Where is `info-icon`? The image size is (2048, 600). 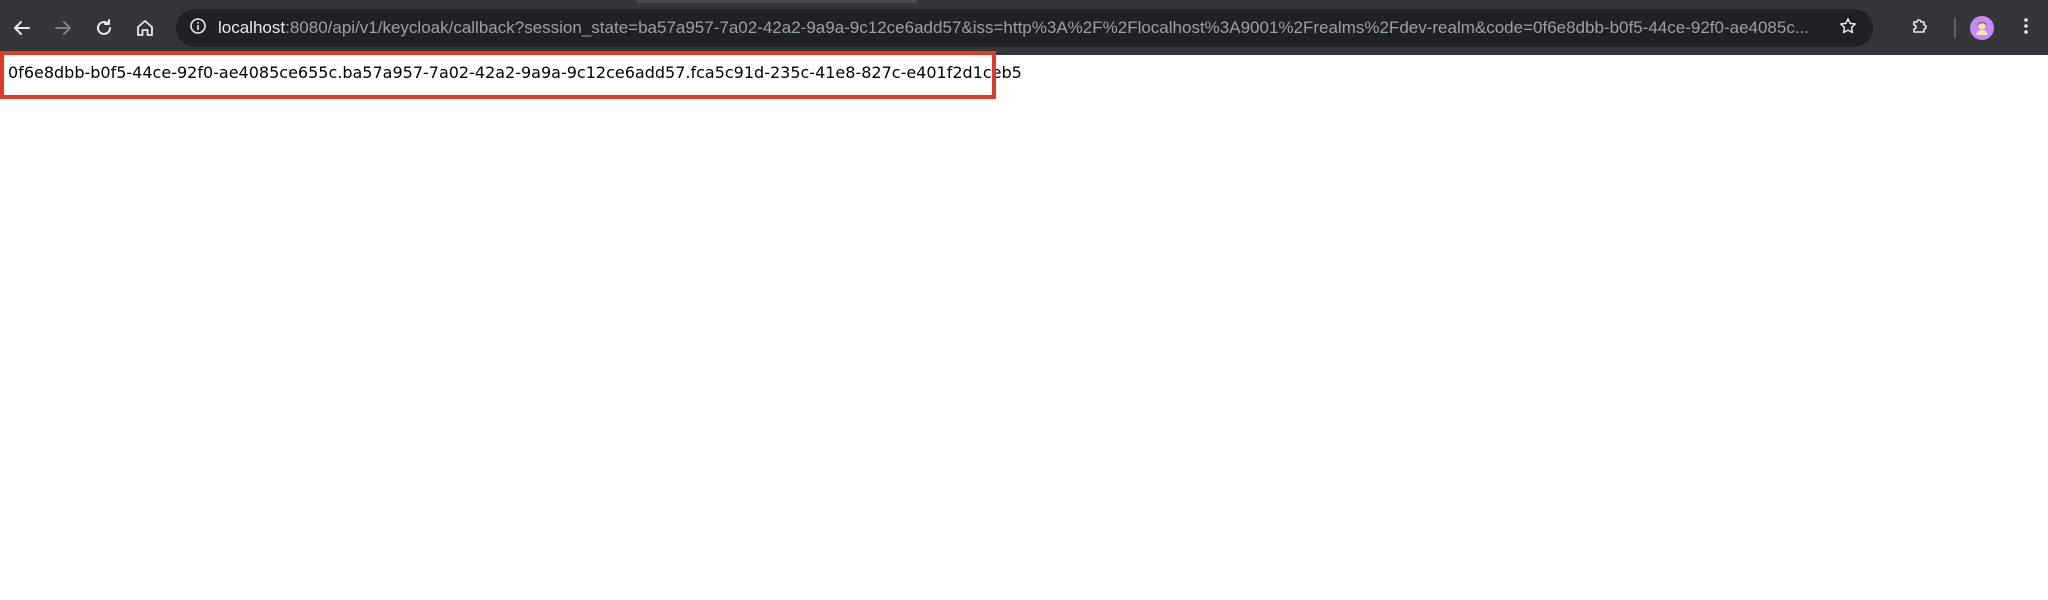
info-icon is located at coordinates (198, 28).